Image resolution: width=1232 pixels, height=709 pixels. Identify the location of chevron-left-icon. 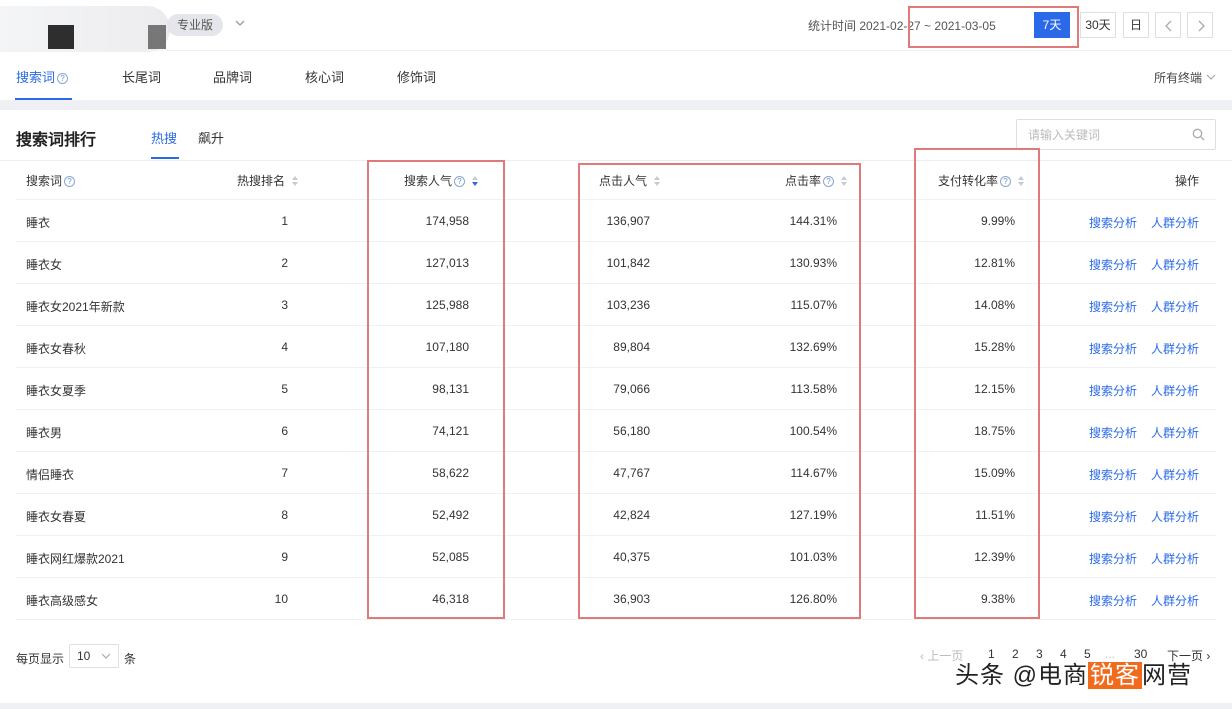
(1168, 26).